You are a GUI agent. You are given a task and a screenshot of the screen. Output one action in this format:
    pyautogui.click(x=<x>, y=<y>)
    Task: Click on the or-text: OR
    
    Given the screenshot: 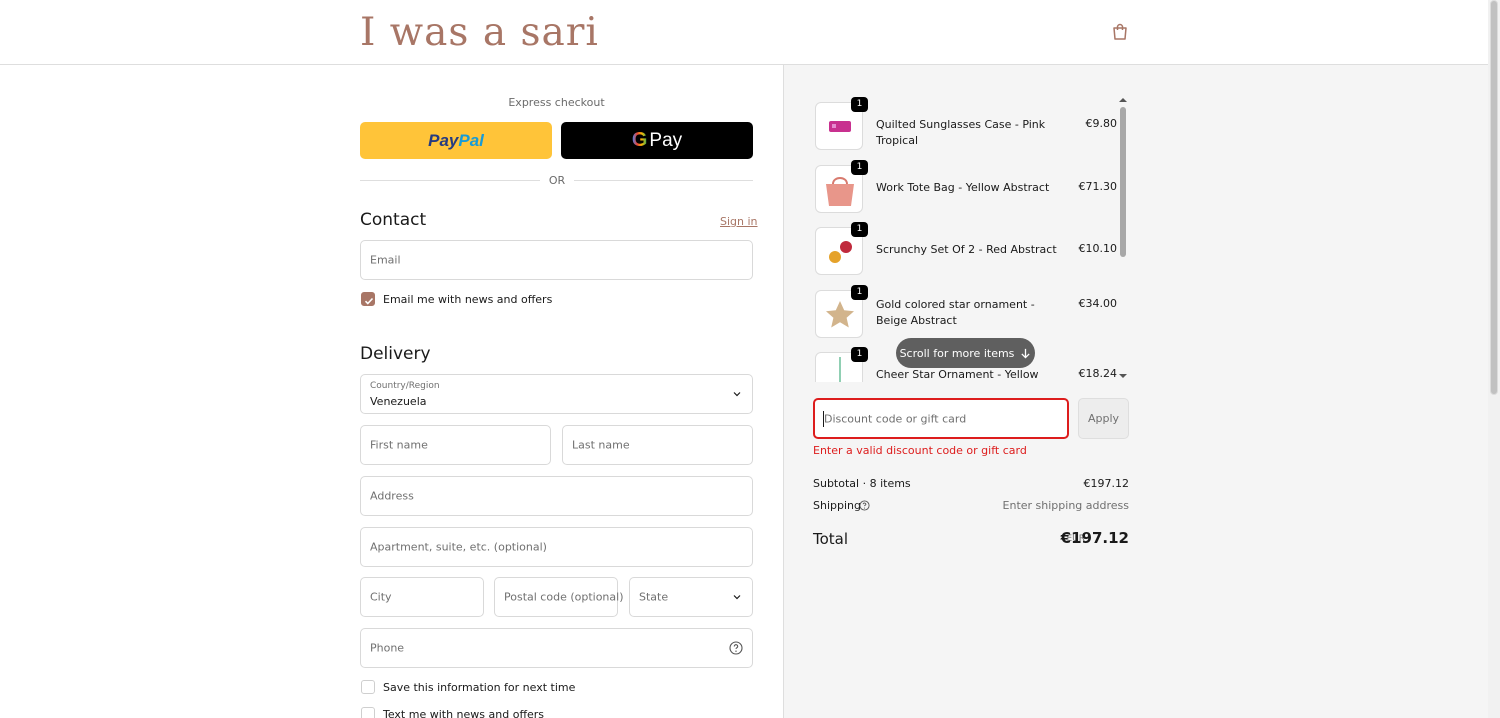 What is the action you would take?
    pyautogui.click(x=557, y=180)
    